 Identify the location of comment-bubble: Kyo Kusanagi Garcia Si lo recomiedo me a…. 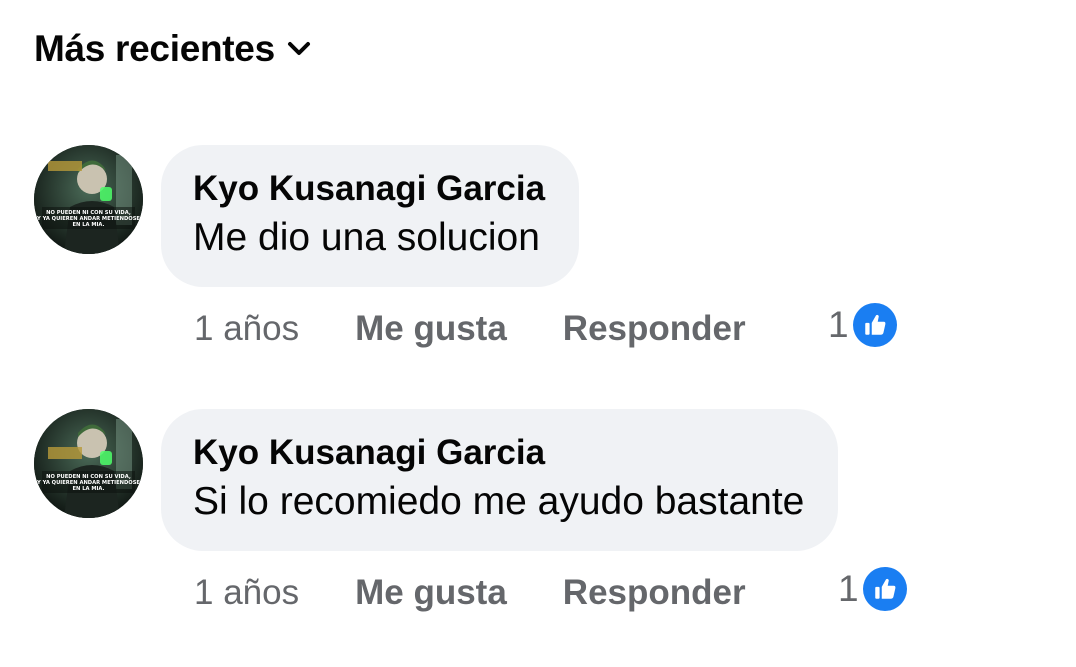
(500, 480).